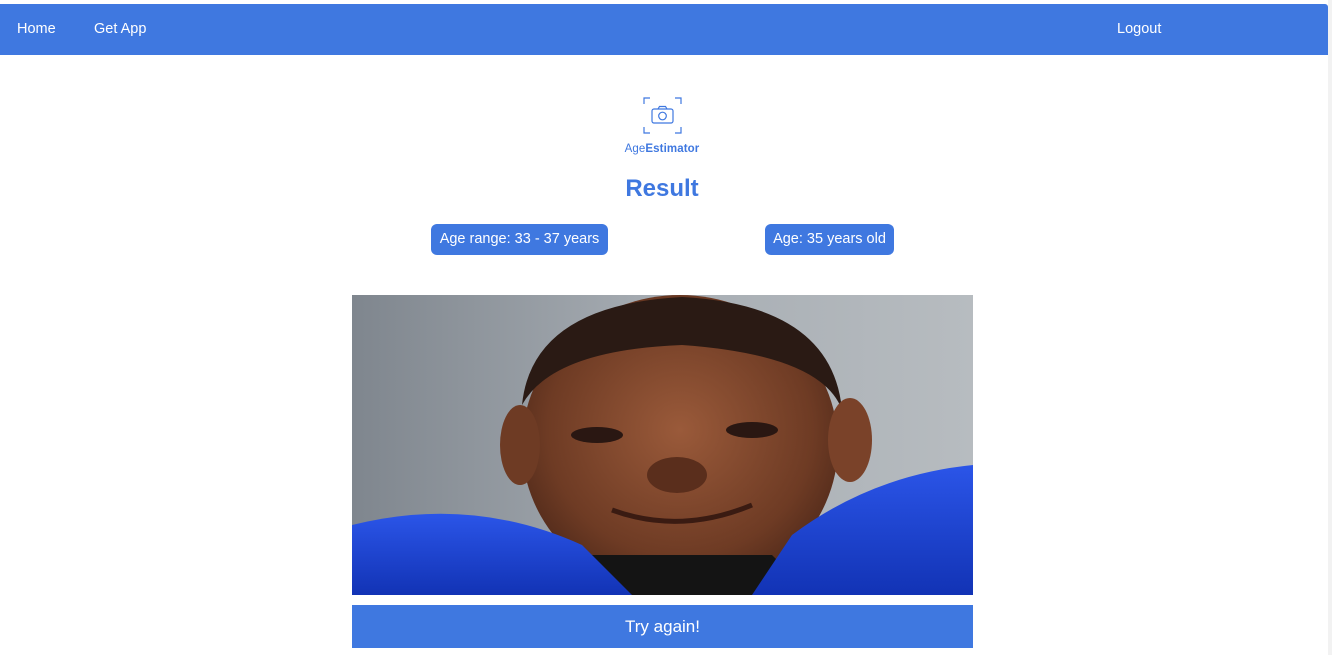  Describe the element at coordinates (662, 626) in the screenshot. I see `try-again-button: Try again!` at that location.